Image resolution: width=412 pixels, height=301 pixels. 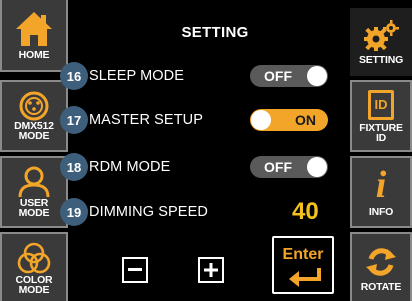 What do you see at coordinates (215, 32) in the screenshot?
I see `page-title: SETTING` at bounding box center [215, 32].